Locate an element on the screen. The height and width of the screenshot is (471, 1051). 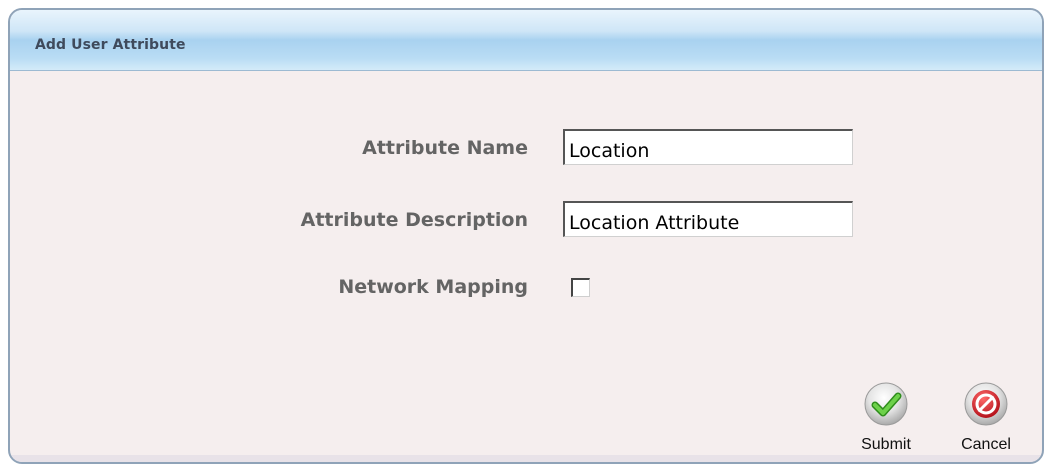
cancel-button: Cancel is located at coordinates (986, 420).